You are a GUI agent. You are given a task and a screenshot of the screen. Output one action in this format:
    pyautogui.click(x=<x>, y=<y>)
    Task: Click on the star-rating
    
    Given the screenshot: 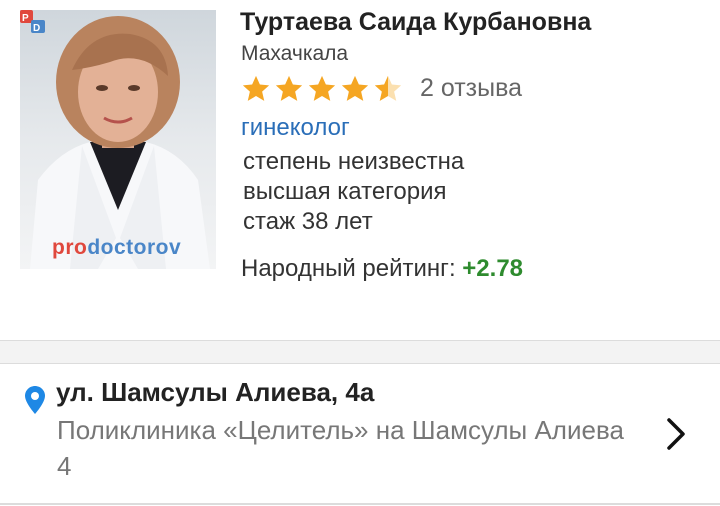 What is the action you would take?
    pyautogui.click(x=323, y=89)
    